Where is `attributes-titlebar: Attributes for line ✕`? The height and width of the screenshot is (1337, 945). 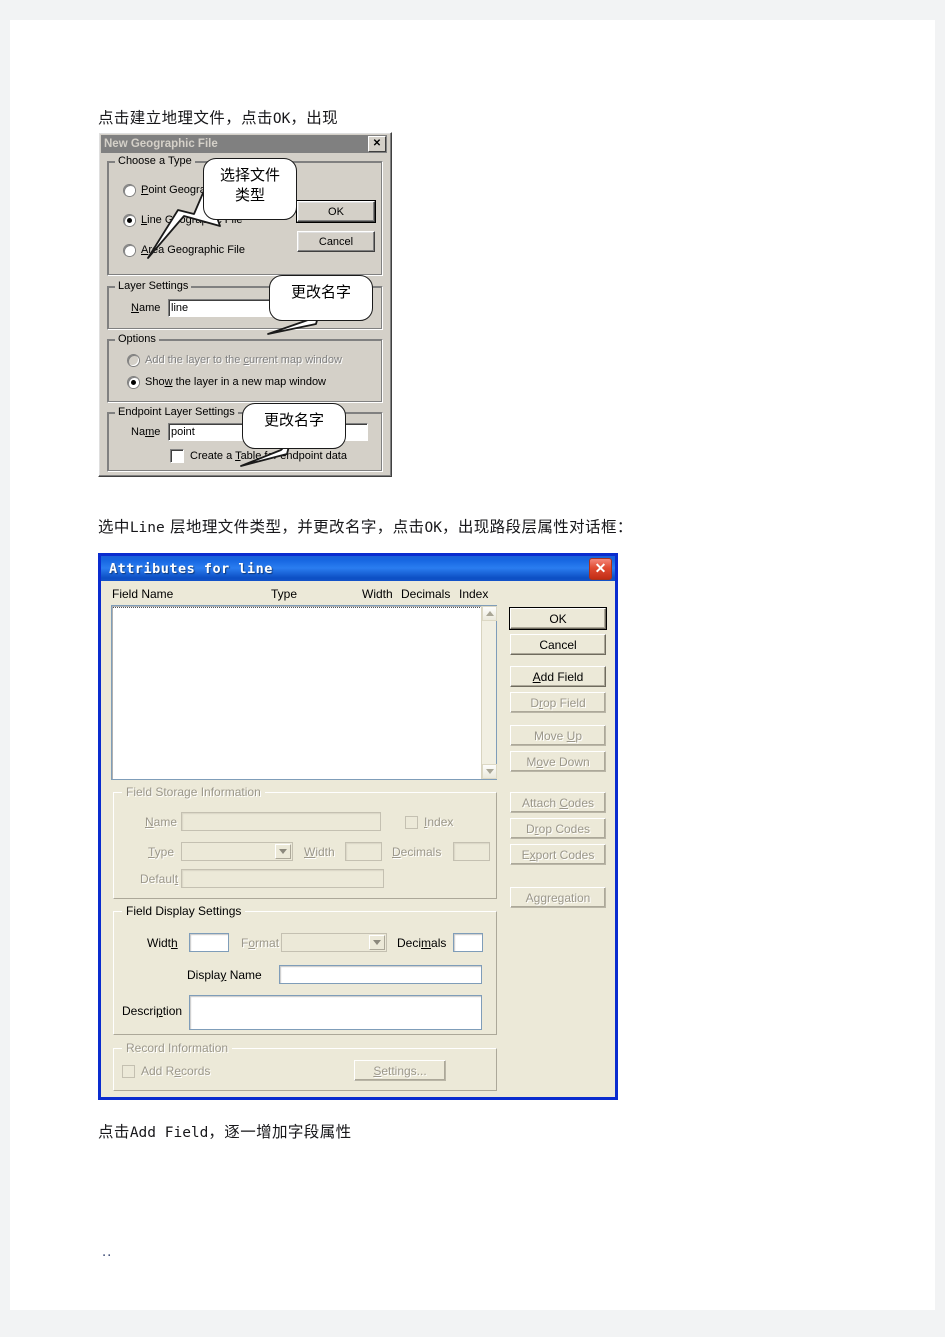 attributes-titlebar: Attributes for line ✕ is located at coordinates (358, 568).